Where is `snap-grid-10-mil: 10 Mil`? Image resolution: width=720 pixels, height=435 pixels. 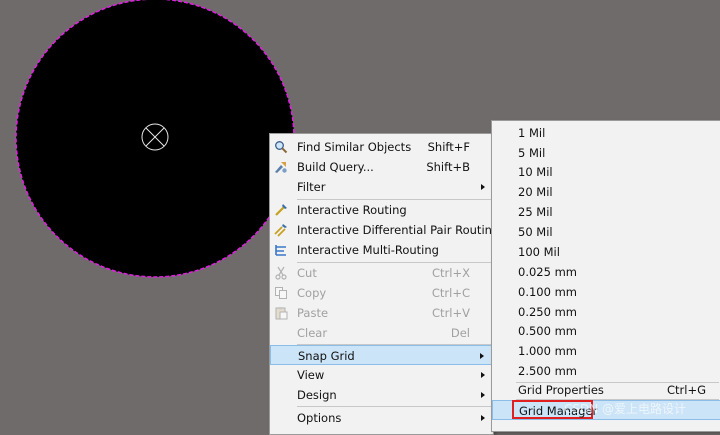 snap-grid-10-mil: 10 Mil is located at coordinates (606, 172).